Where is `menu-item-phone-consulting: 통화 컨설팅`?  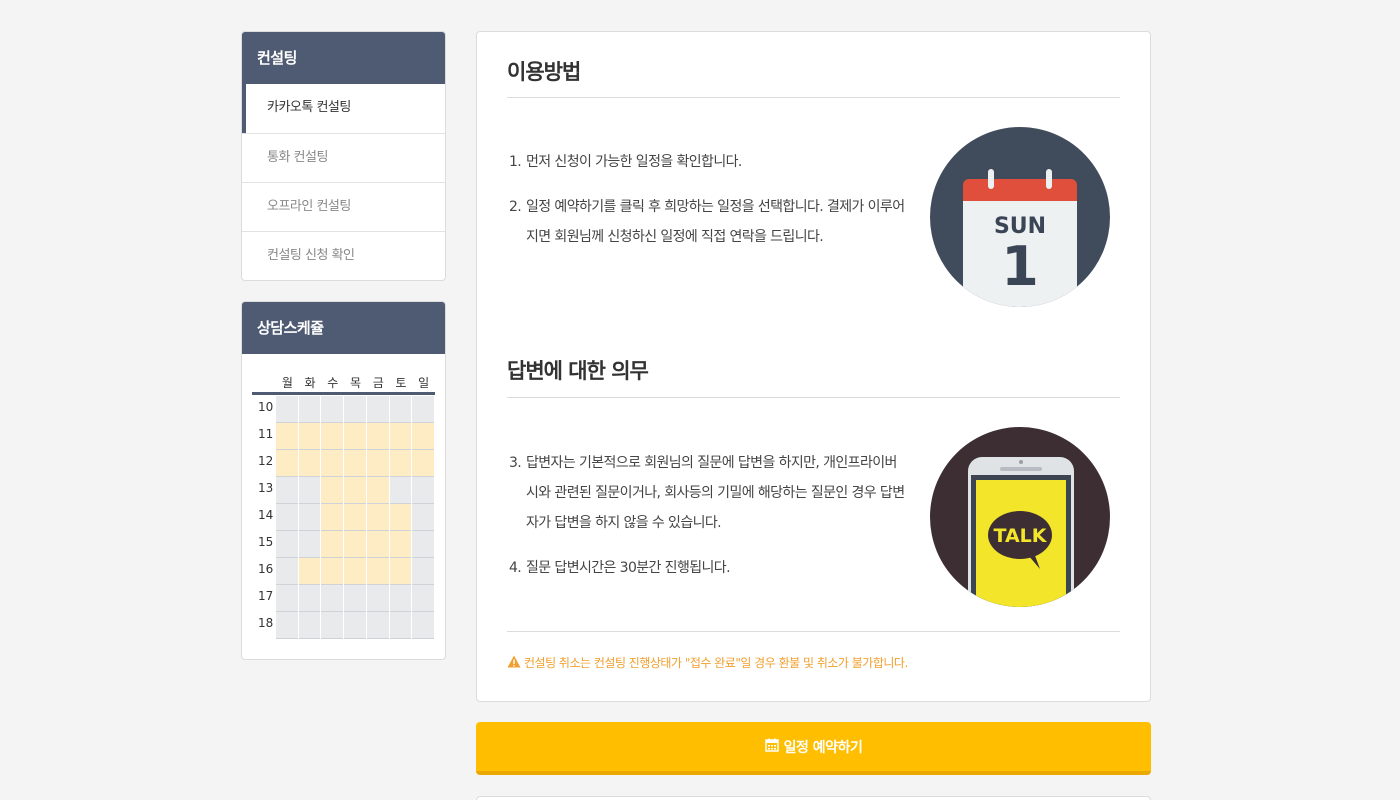
menu-item-phone-consulting: 통화 컨설팅 is located at coordinates (343, 157).